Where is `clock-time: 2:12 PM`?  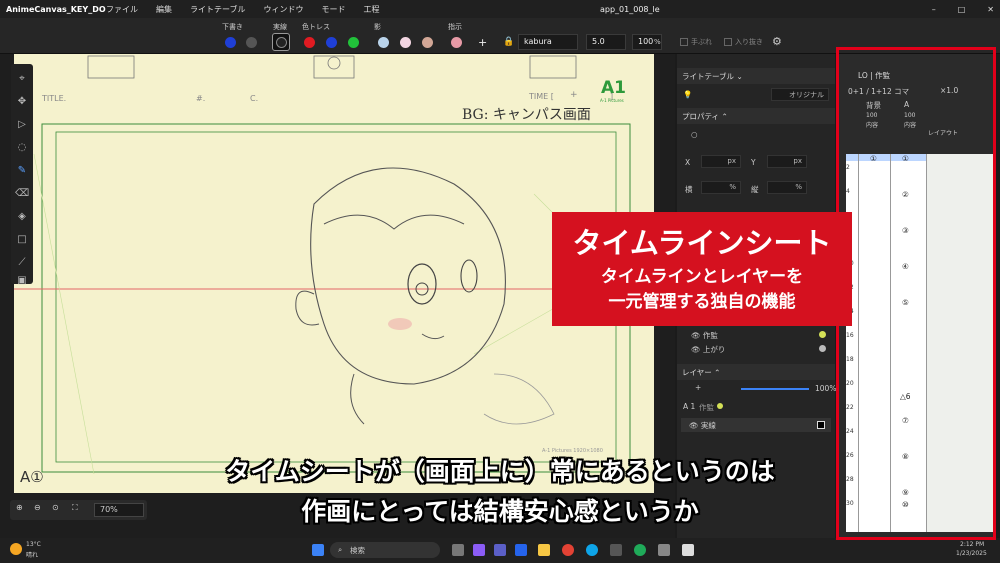 clock-time: 2:12 PM is located at coordinates (972, 544).